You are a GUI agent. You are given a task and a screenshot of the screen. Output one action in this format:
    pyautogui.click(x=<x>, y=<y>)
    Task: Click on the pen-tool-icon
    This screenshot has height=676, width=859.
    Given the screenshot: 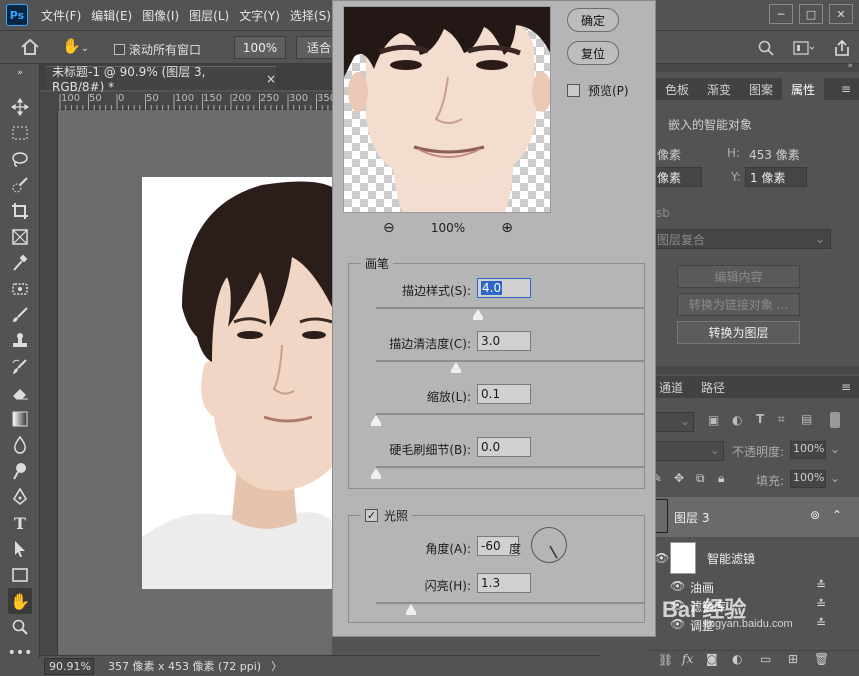 What is the action you would take?
    pyautogui.click(x=20, y=497)
    